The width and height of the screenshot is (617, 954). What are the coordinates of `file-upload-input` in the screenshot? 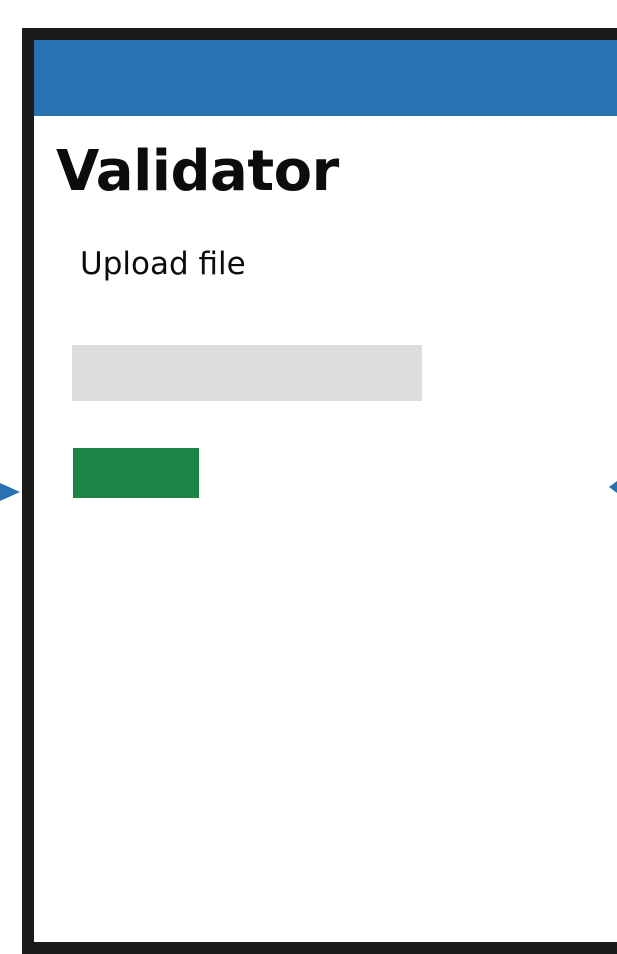 It's located at (247, 373).